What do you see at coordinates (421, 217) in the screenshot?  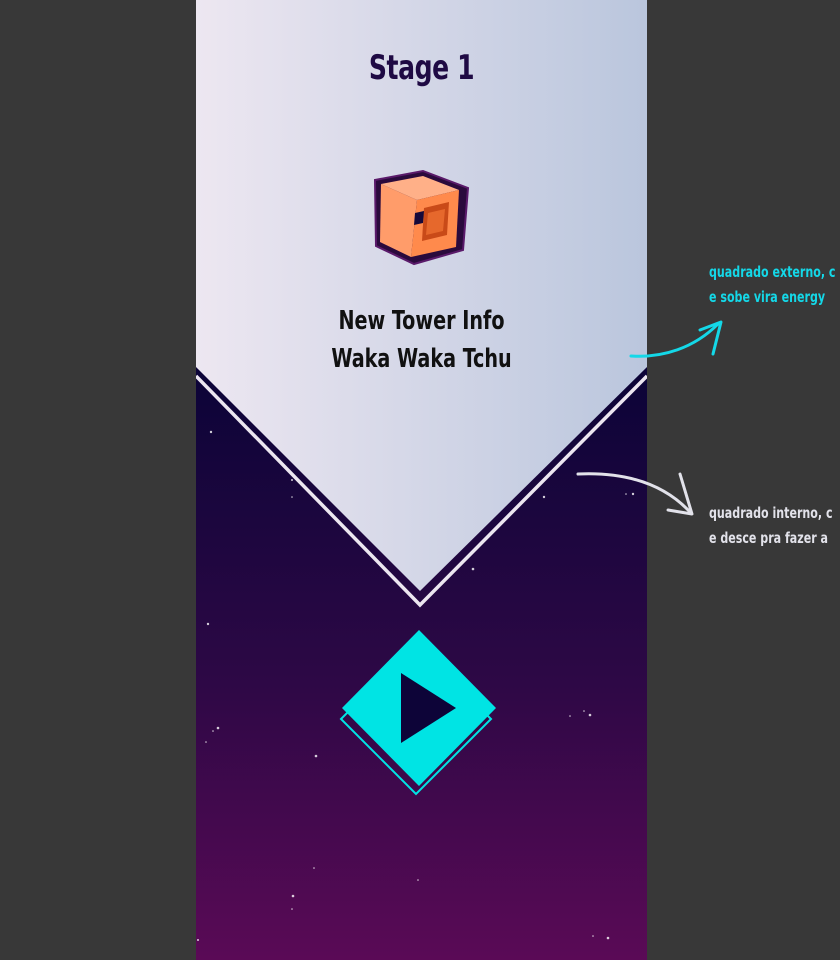 I see `orange-cube-tower-icon` at bounding box center [421, 217].